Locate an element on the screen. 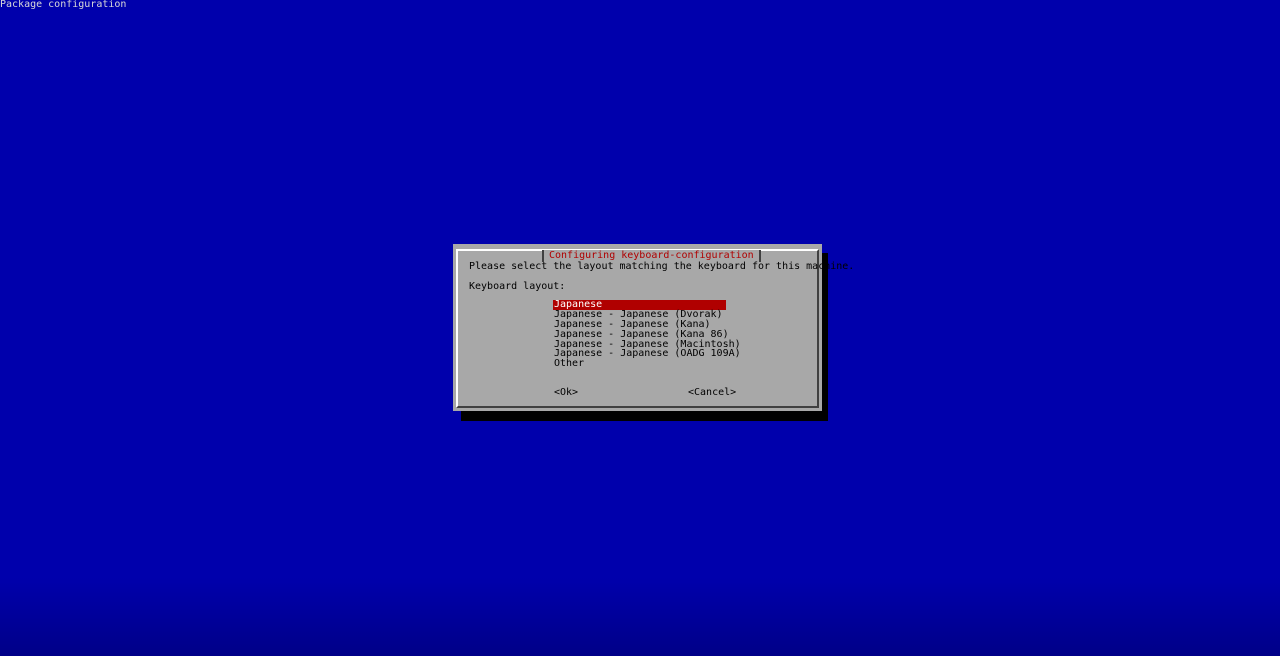 This screenshot has width=1280, height=656. backtitle: Package configuration is located at coordinates (63, 5).